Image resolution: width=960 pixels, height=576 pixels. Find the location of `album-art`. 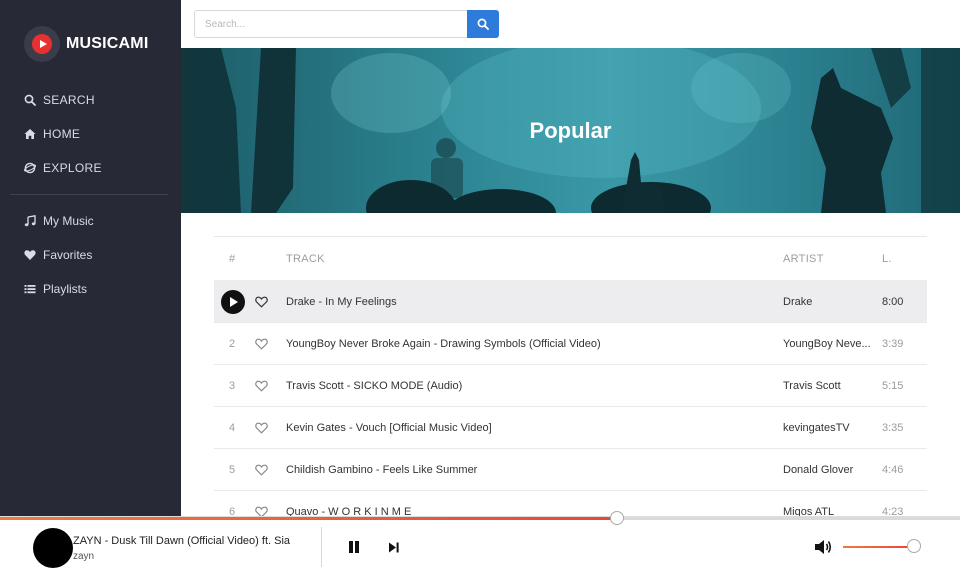

album-art is located at coordinates (53, 548).